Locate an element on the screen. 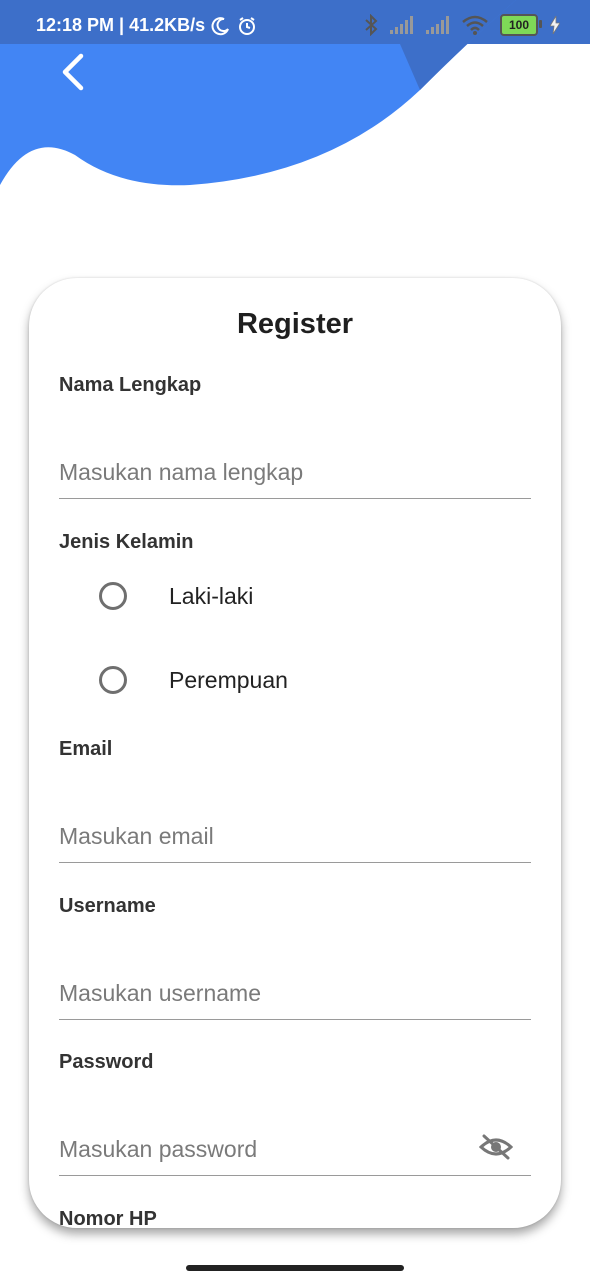 The width and height of the screenshot is (590, 1280). radio-button-laki-laki is located at coordinates (113, 596).